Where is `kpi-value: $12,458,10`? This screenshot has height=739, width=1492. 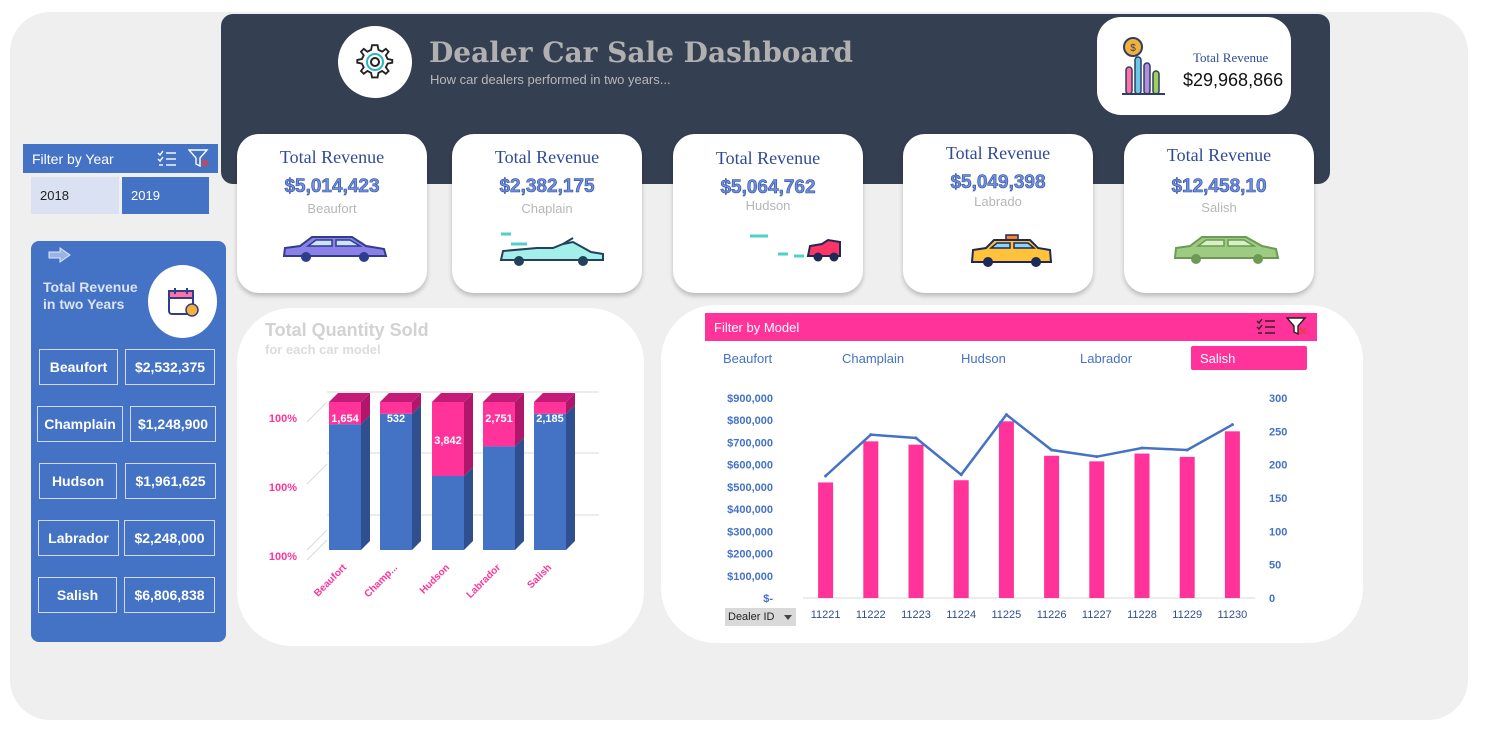
kpi-value: $12,458,10 is located at coordinates (1219, 187).